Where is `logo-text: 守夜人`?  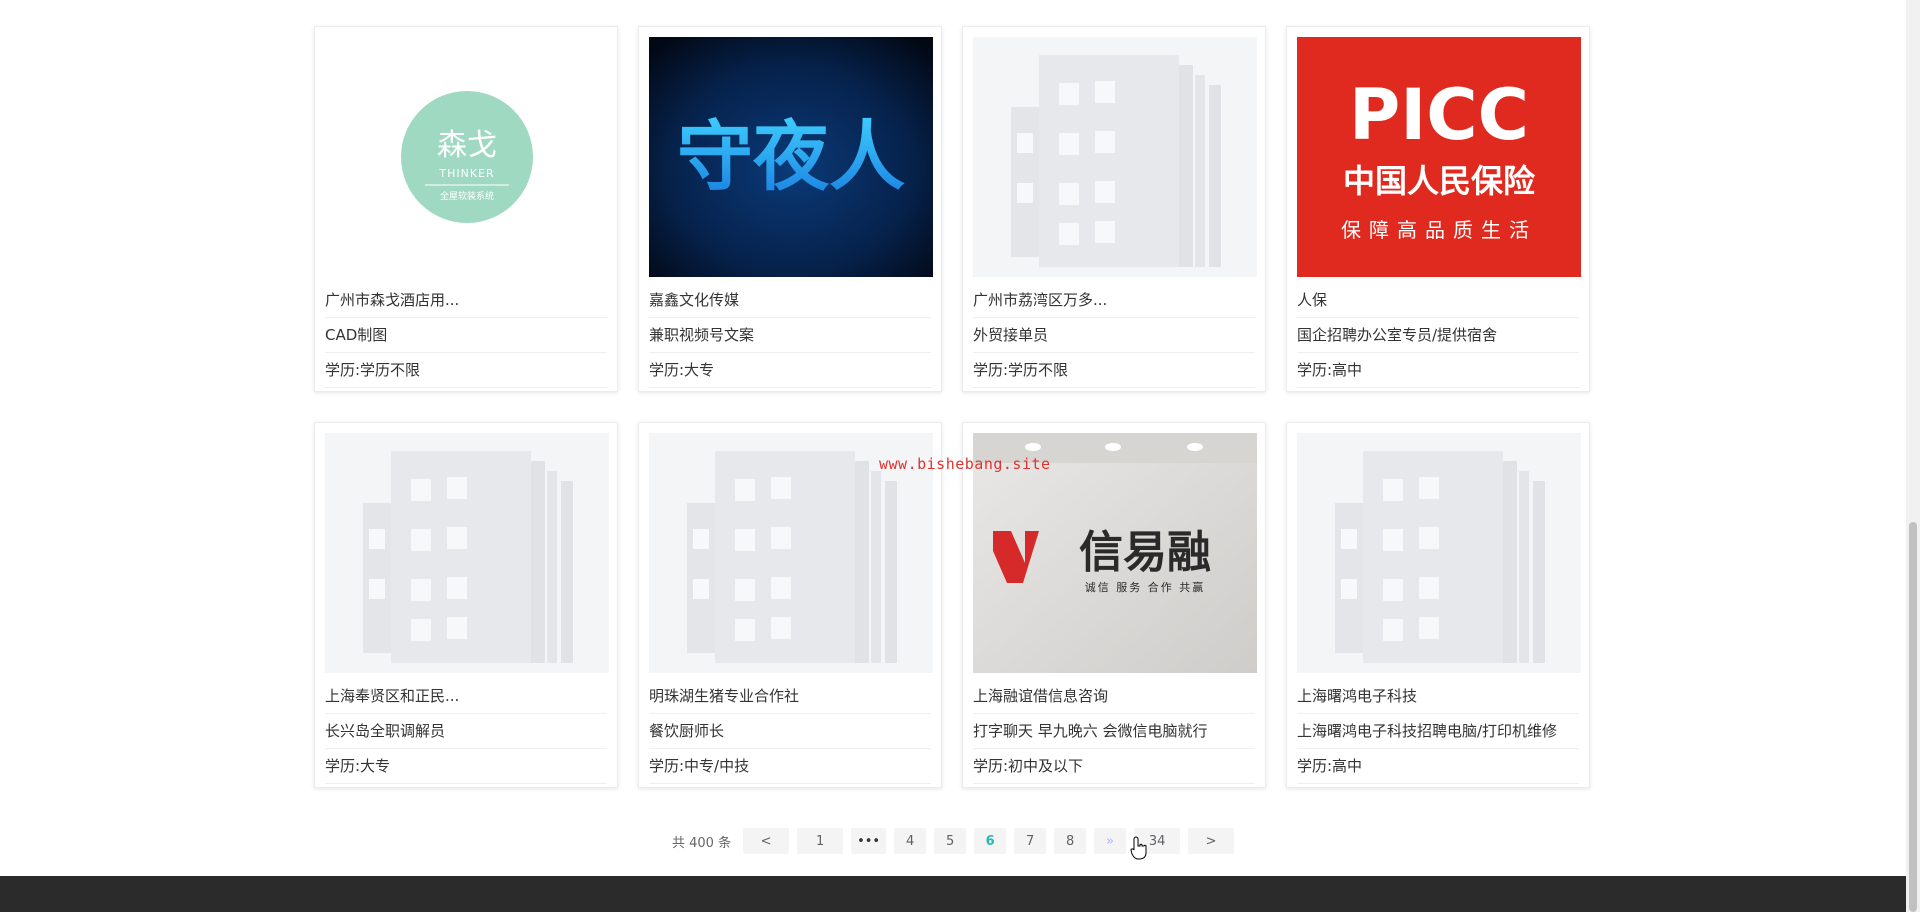
logo-text: 守夜人 is located at coordinates (791, 156).